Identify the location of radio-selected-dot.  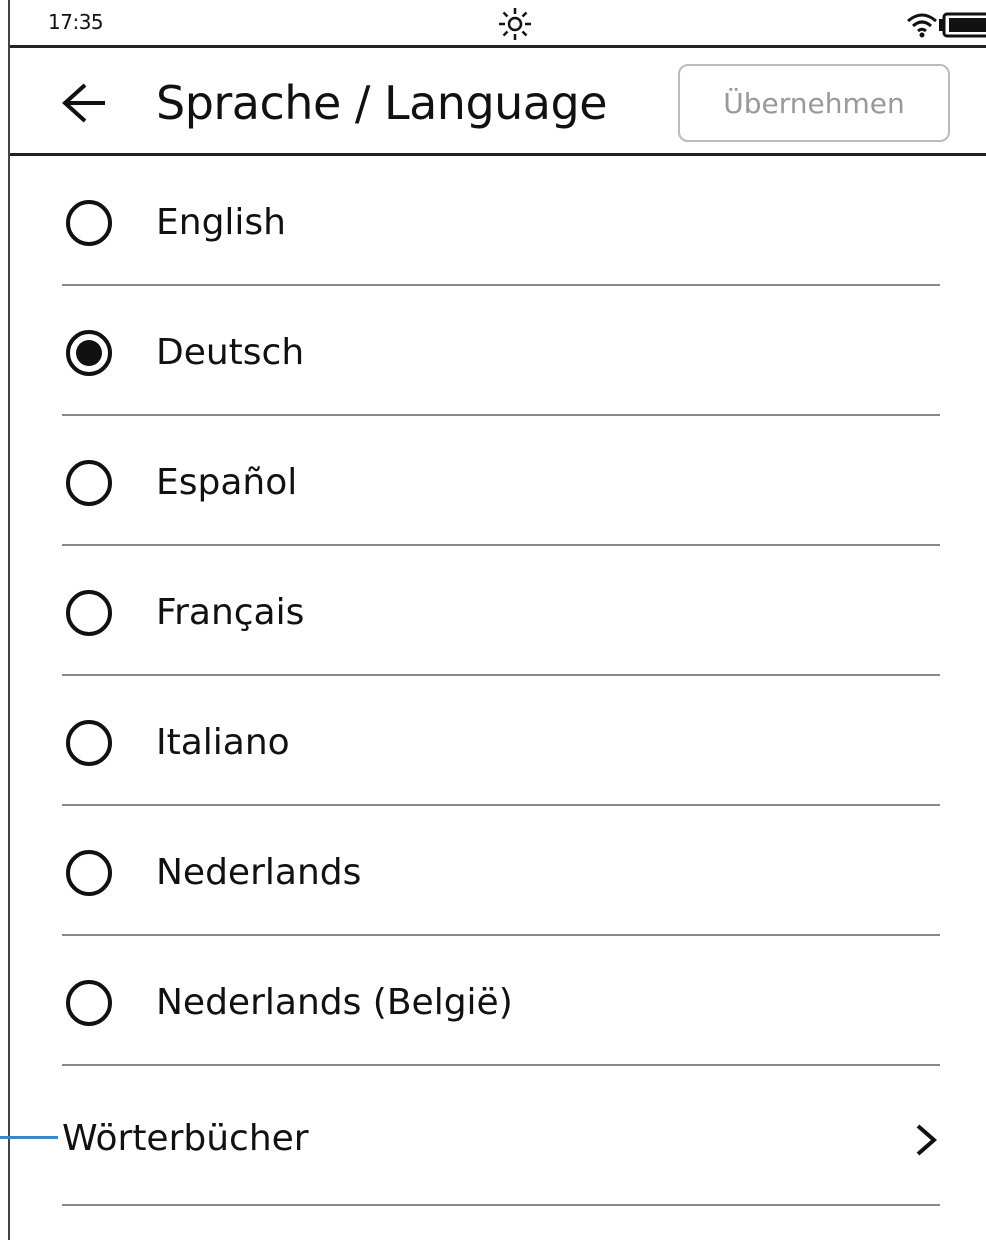
(89, 353).